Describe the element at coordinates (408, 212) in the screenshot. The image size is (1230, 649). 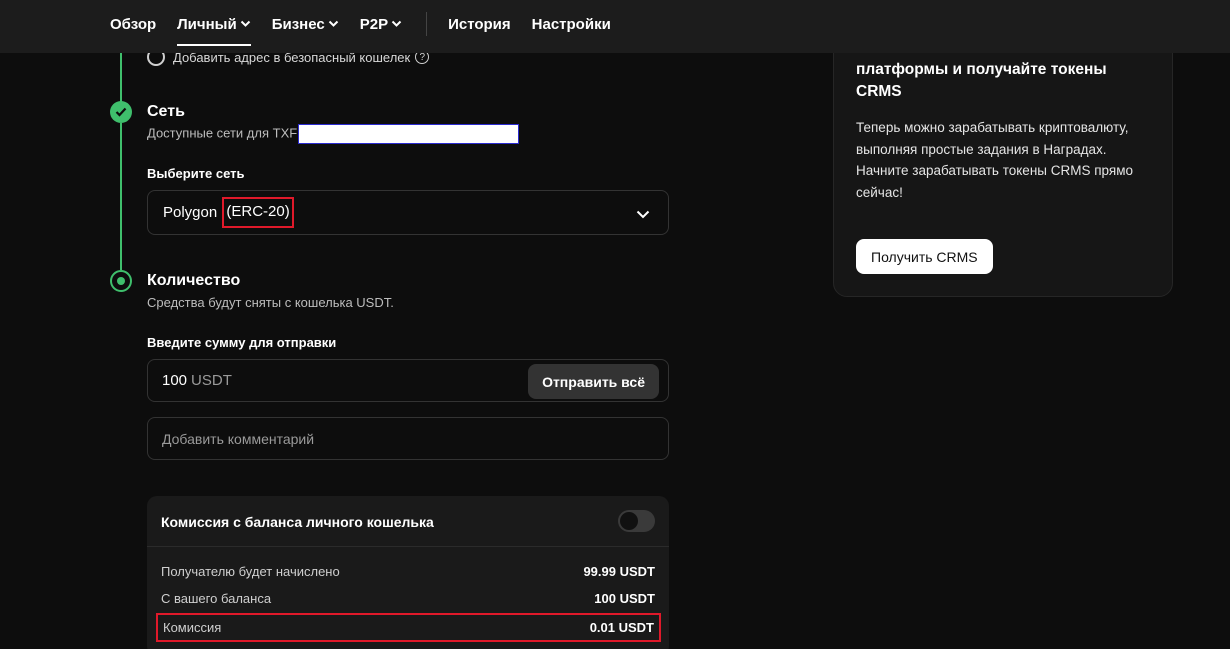
I see `network-select: Polygon (ERC-20)` at that location.